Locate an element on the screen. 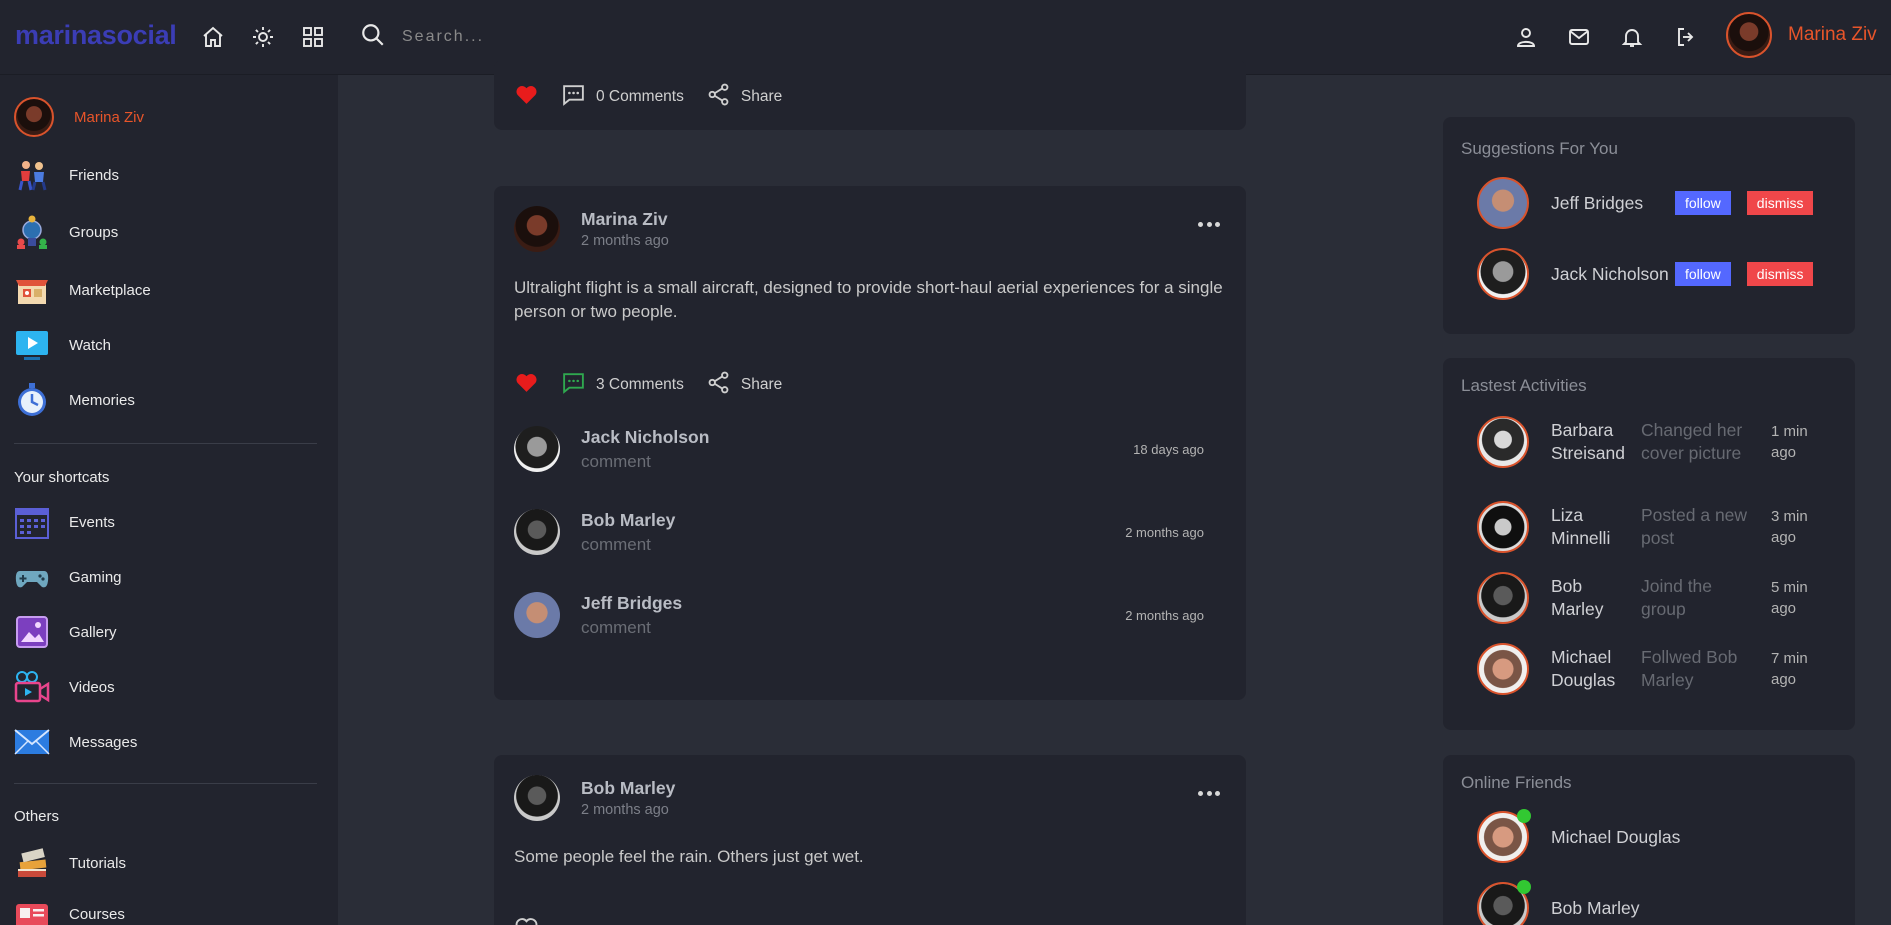 The width and height of the screenshot is (1891, 925). sidebar-item-label: Events is located at coordinates (92, 522).